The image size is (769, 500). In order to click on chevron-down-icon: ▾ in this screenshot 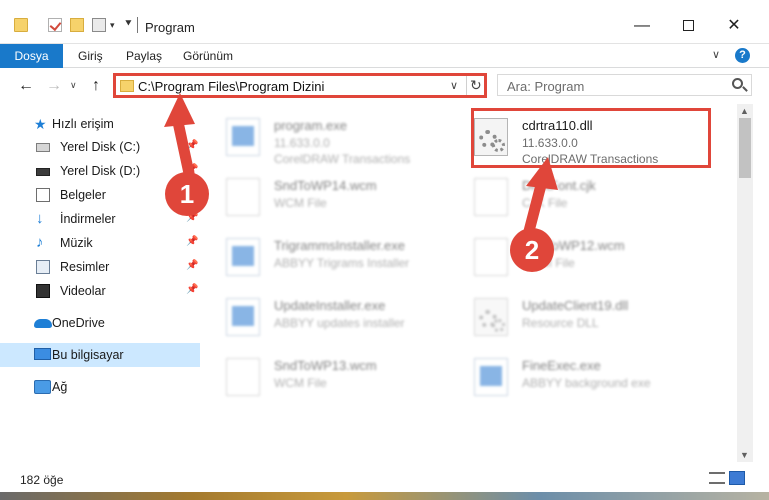, I will do `click(112, 25)`.